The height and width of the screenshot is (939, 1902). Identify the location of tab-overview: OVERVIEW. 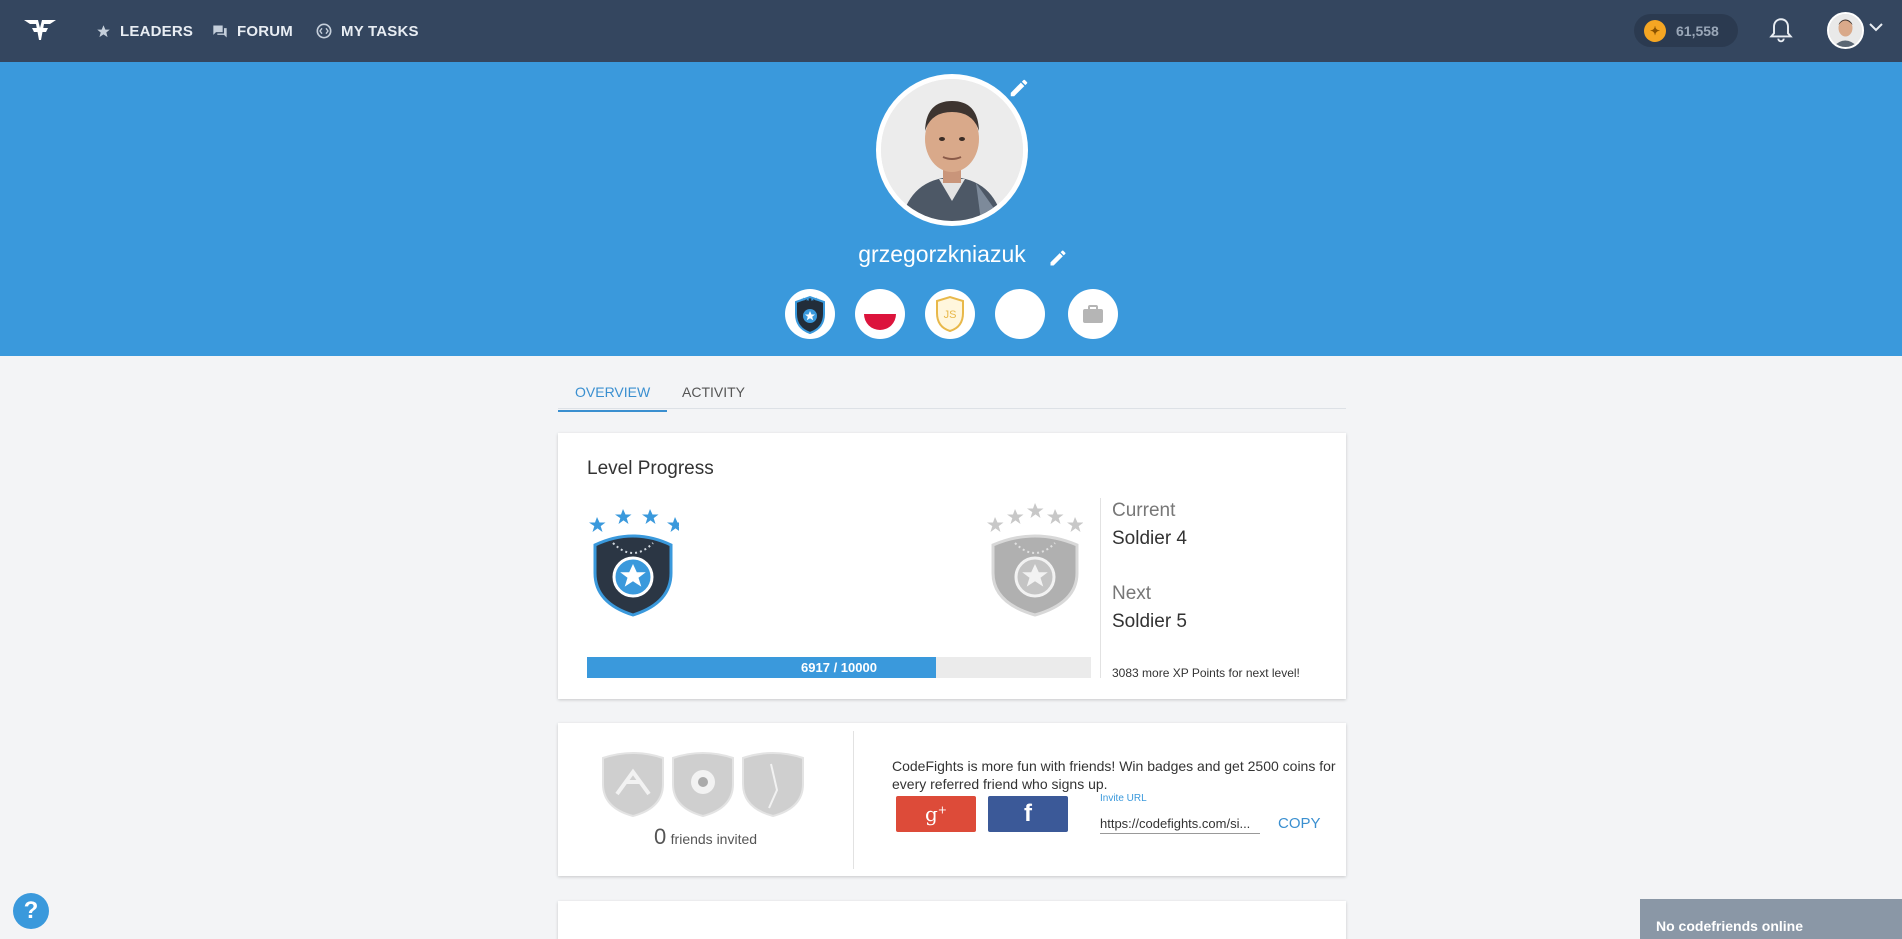
(612, 398).